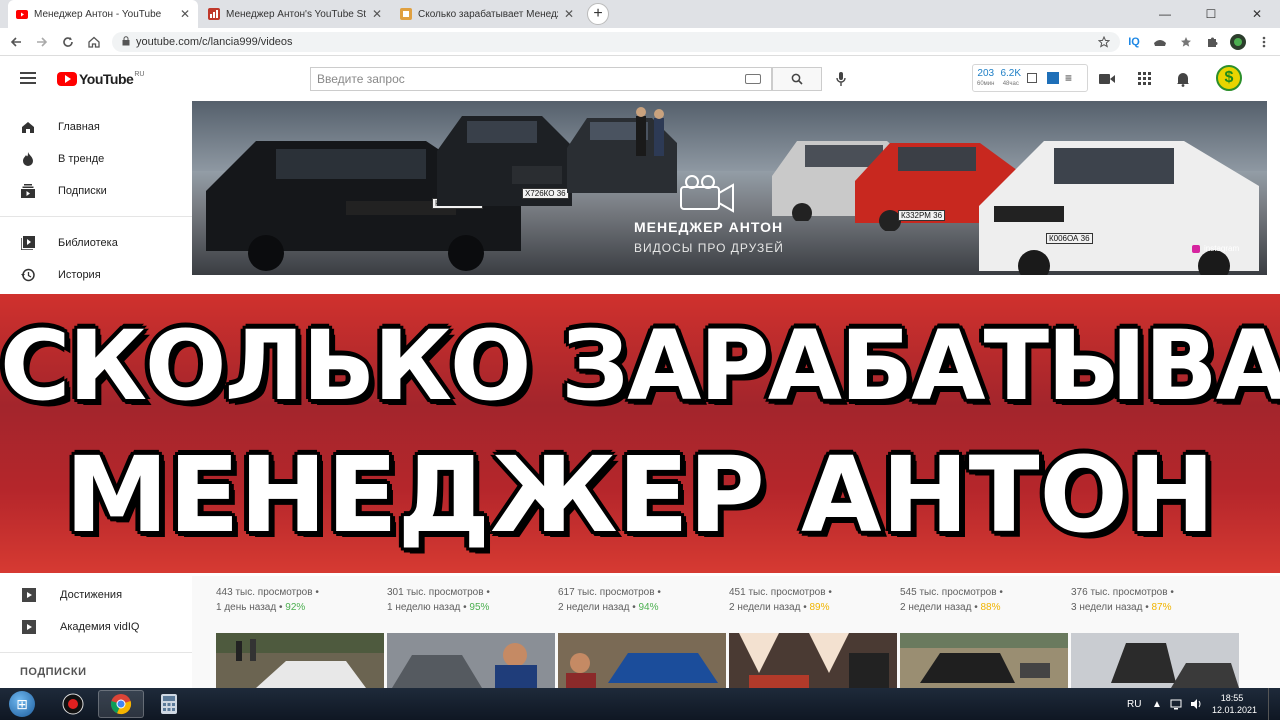  Describe the element at coordinates (1145, 79) in the screenshot. I see `apps-grid-icon` at that location.